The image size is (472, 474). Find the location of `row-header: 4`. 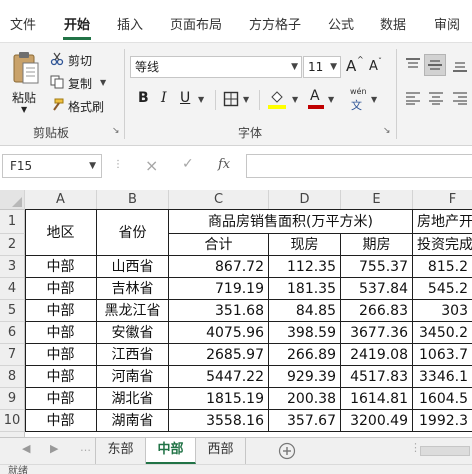

row-header: 4 is located at coordinates (12, 289).